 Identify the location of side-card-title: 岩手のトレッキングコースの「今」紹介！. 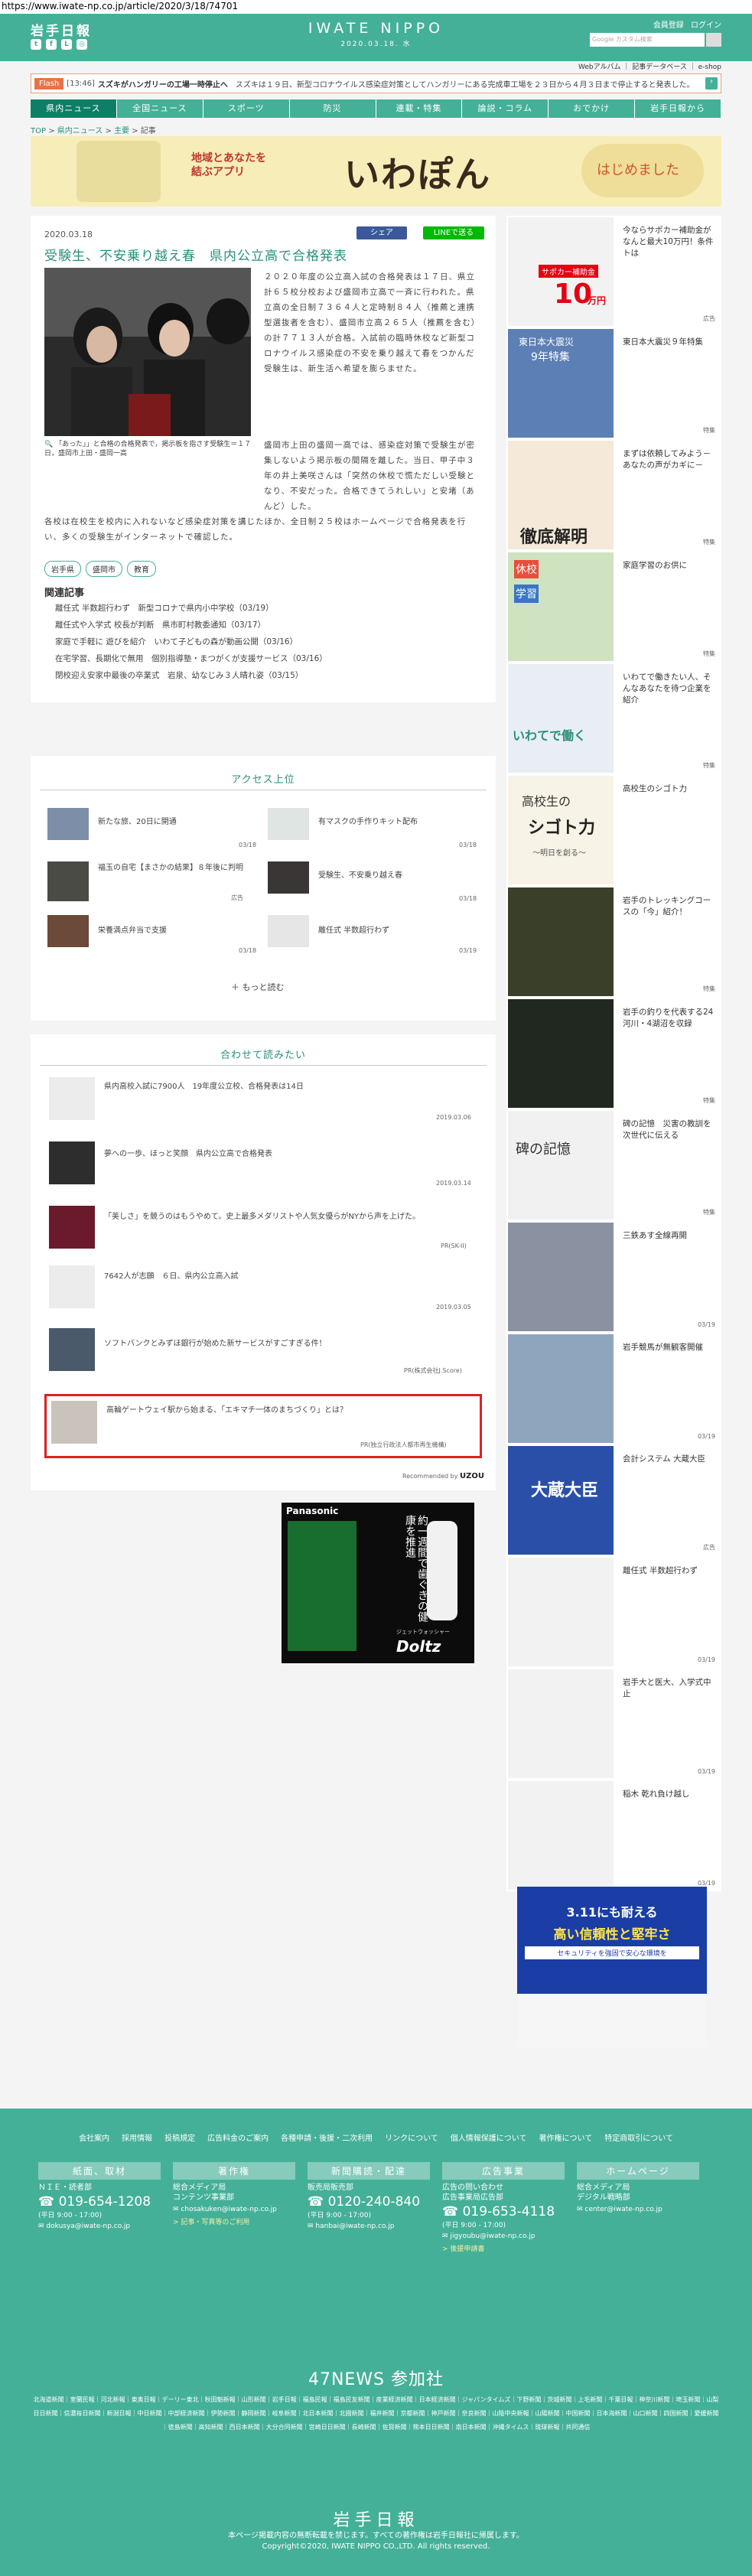
(669, 907).